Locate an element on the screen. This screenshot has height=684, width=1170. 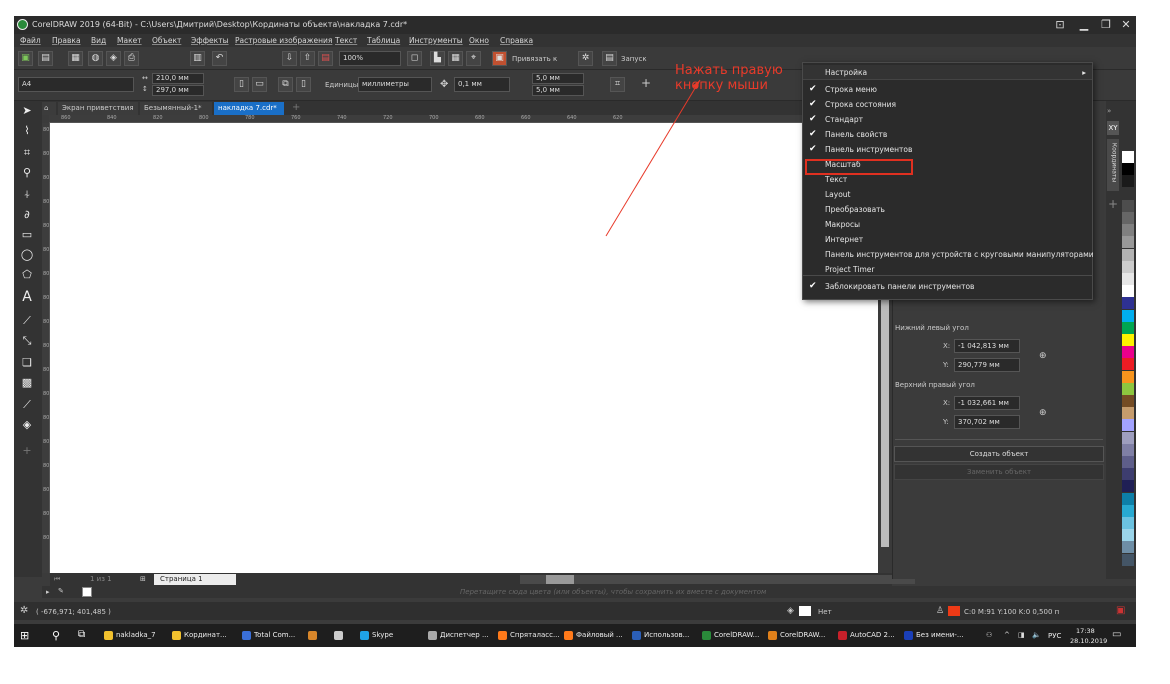
taskbar-app: Skype is located at coordinates (376, 635).